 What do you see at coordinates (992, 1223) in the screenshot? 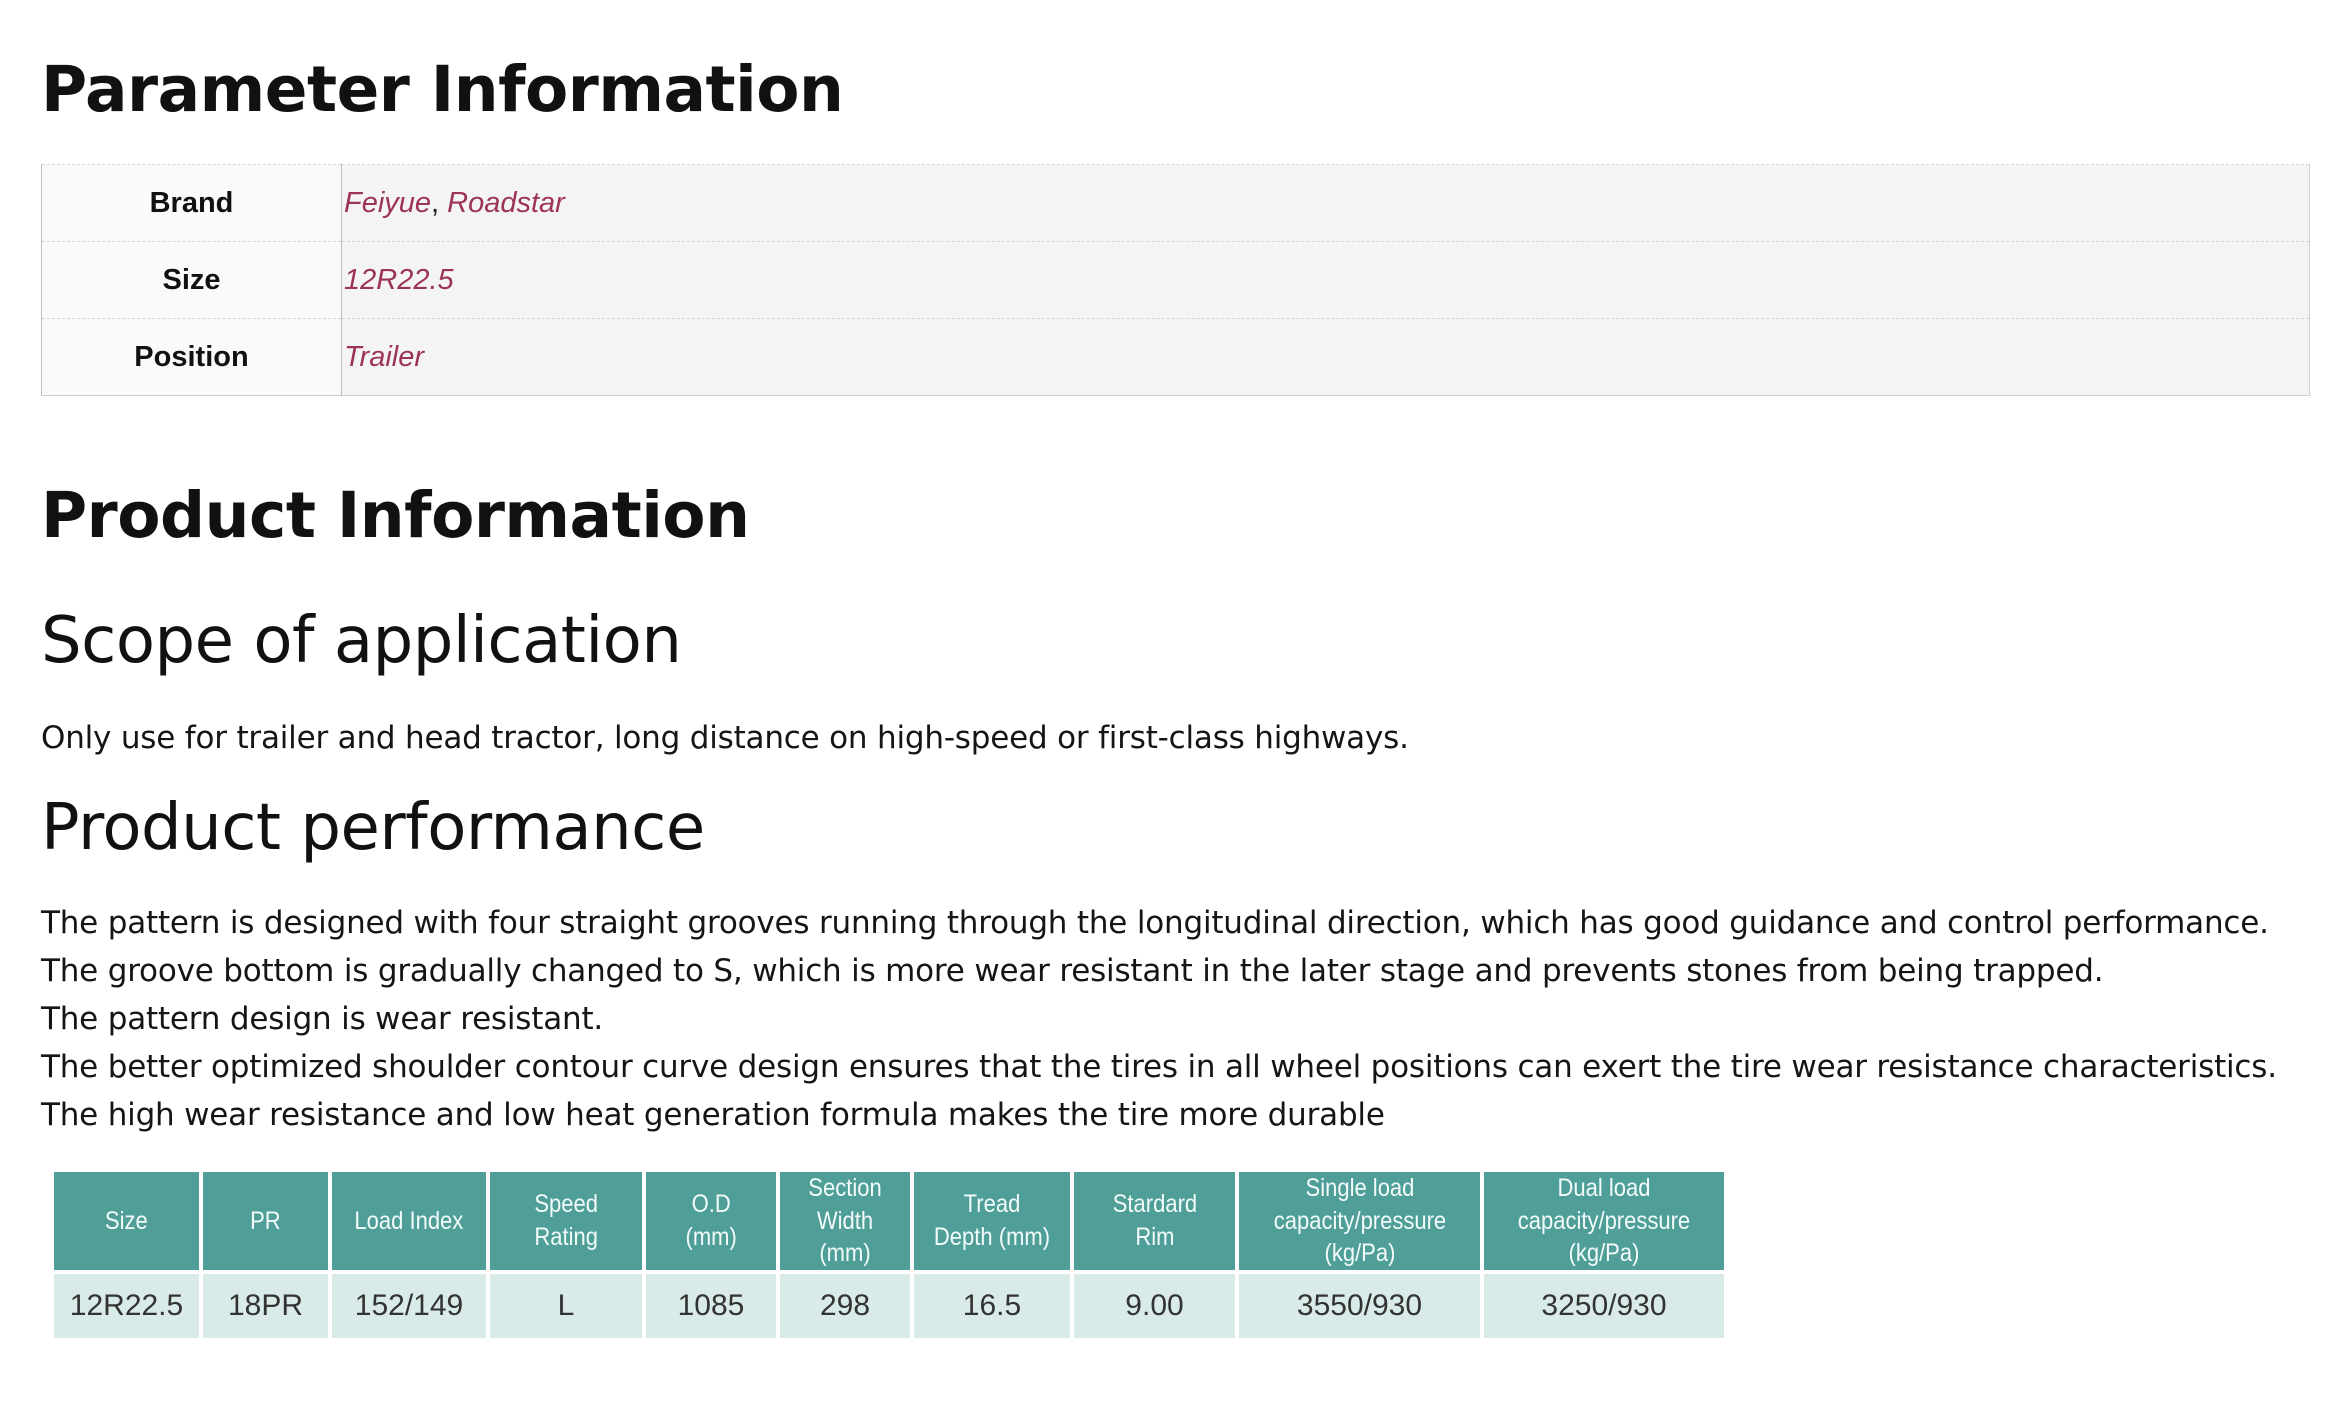
I see `spec-header-tread-depth: Tread Depth (mm)` at bounding box center [992, 1223].